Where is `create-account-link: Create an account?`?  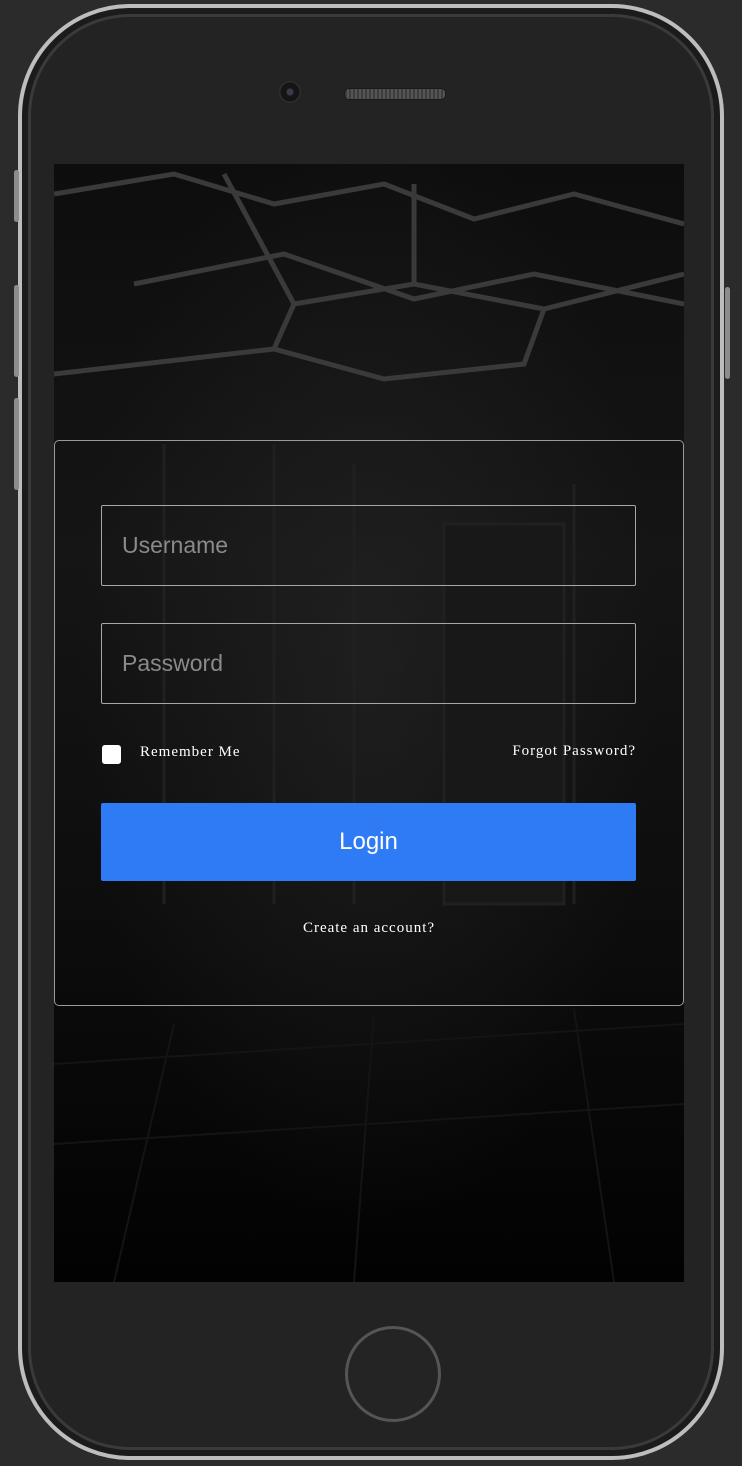
create-account-link: Create an account? is located at coordinates (369, 928).